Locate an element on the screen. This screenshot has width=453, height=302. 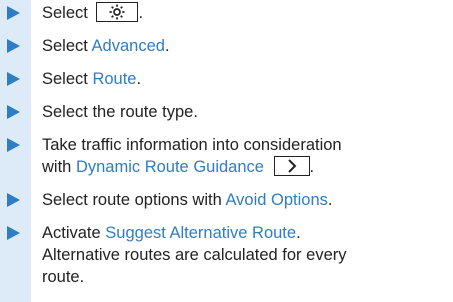
step-text: Select route options with is located at coordinates (134, 200).